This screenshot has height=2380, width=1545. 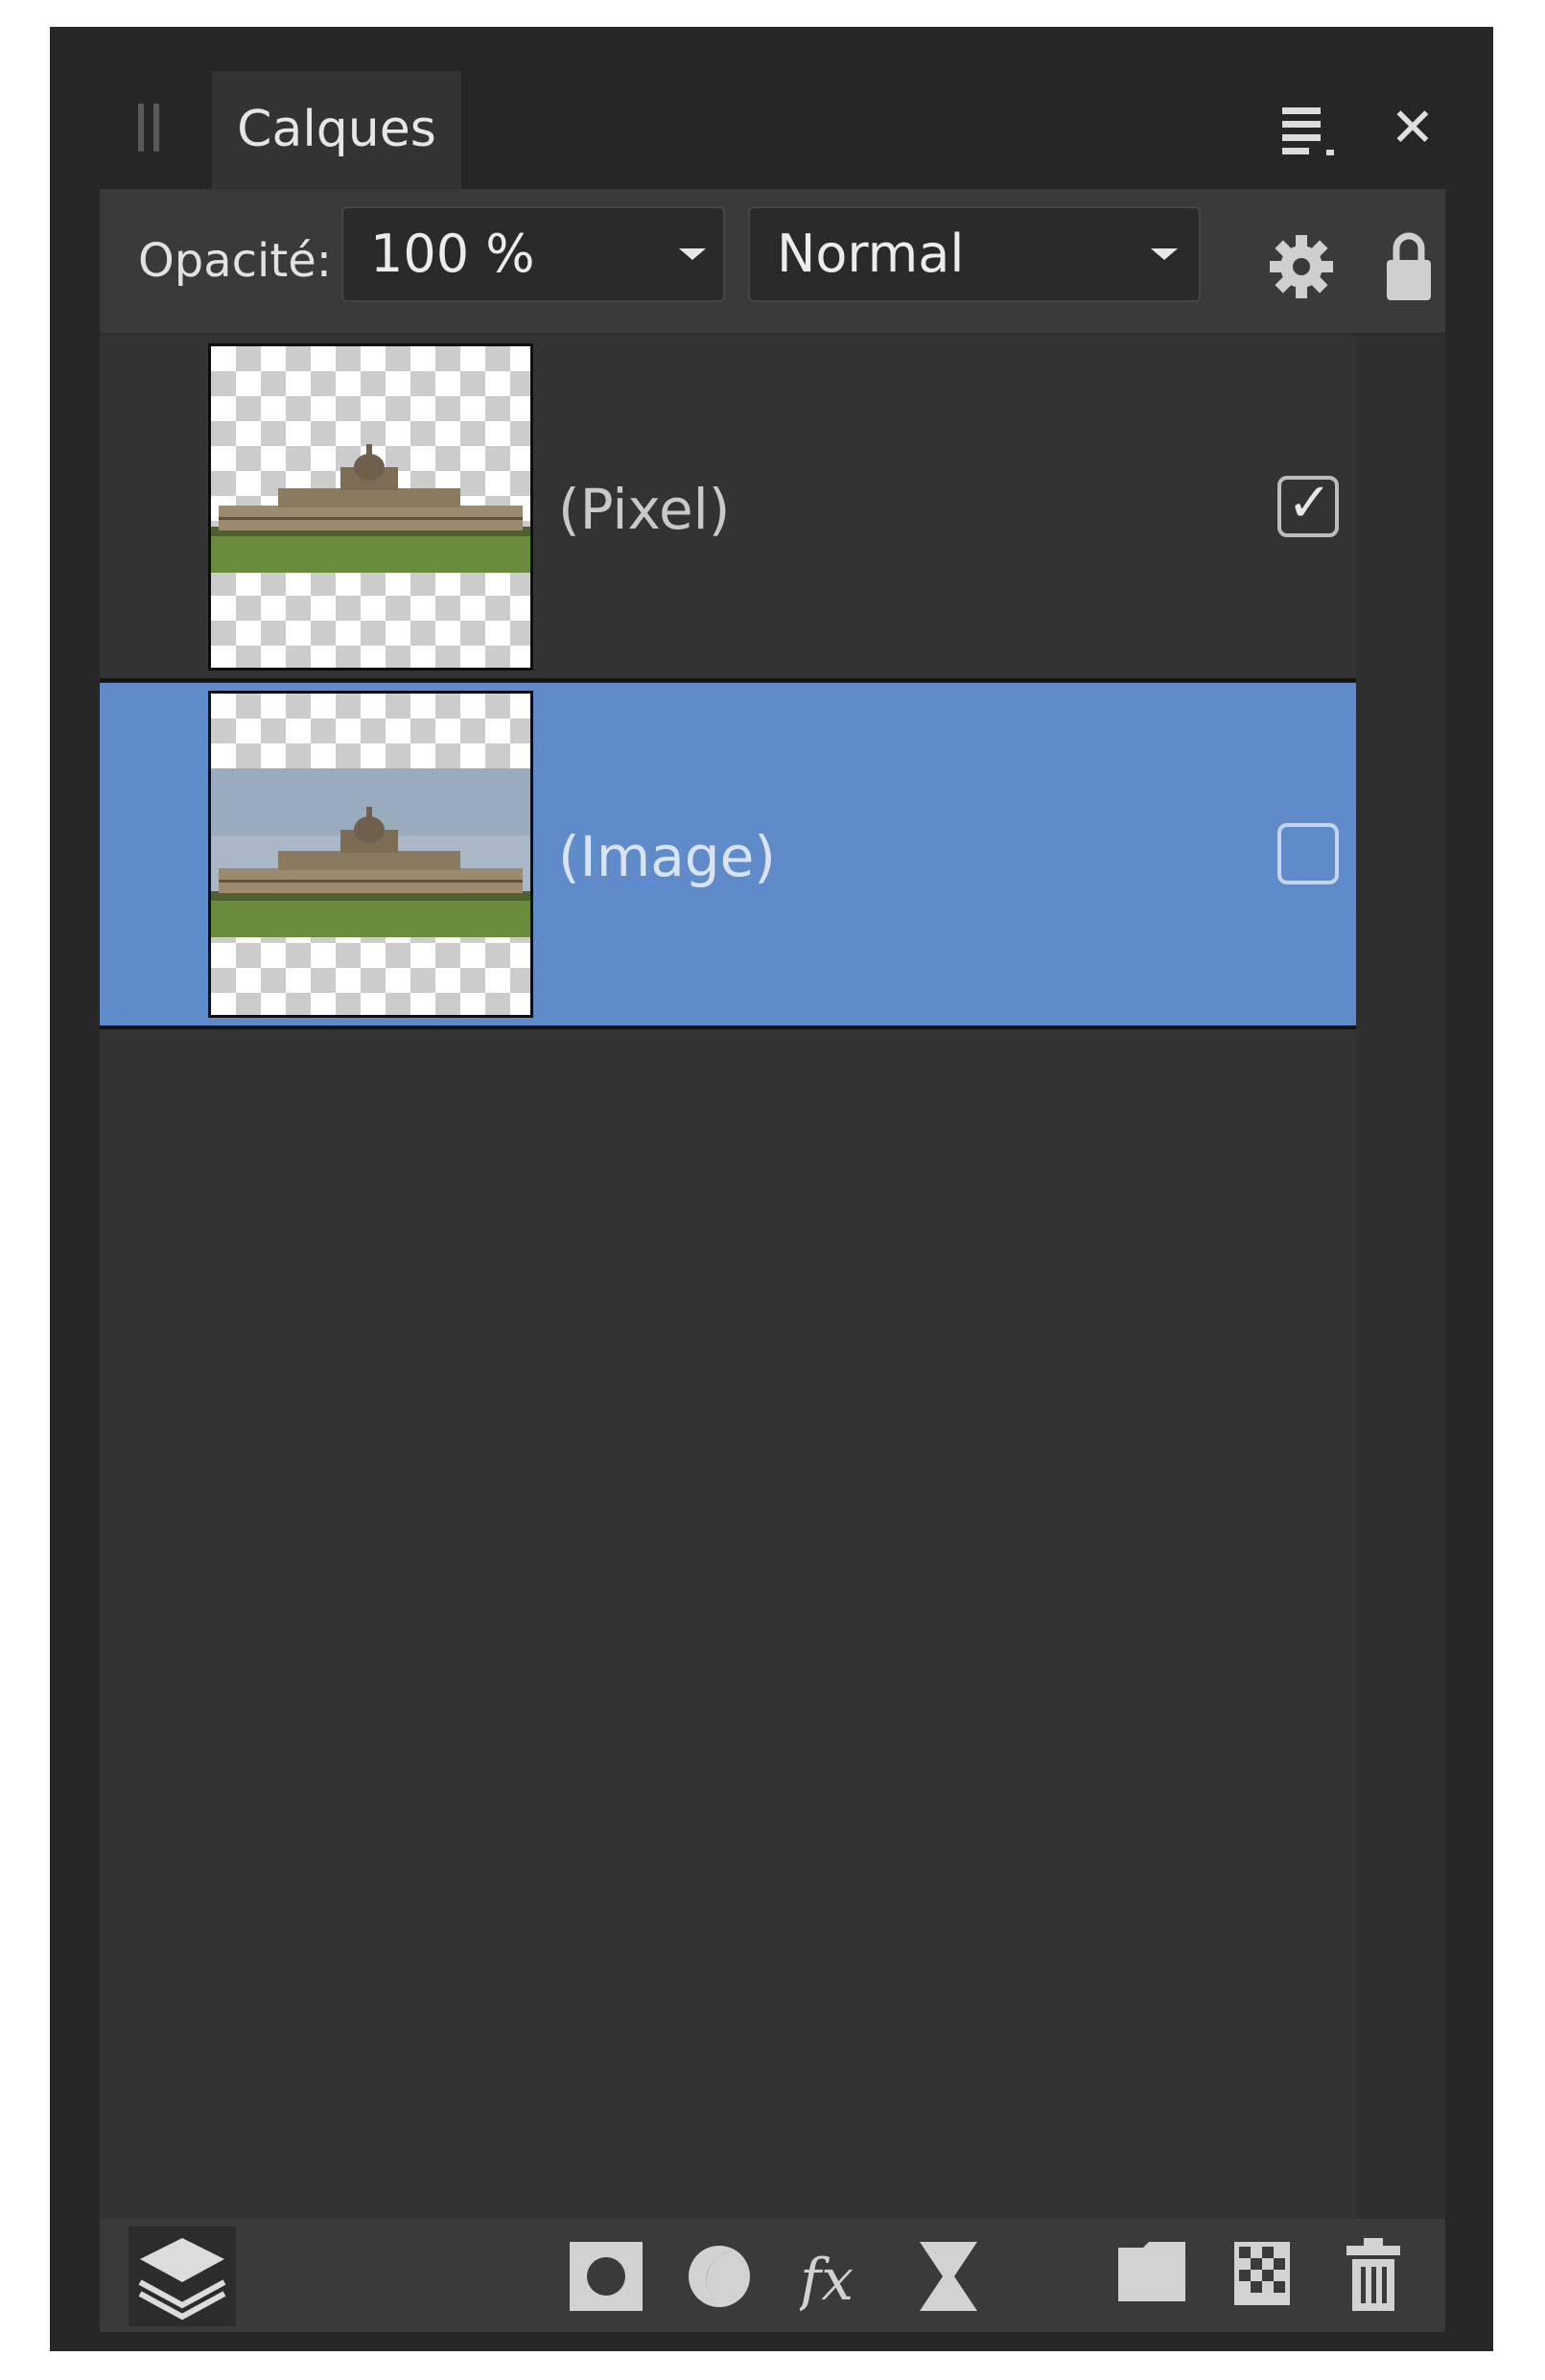 I want to click on layer-footer-toolbar: fx, so click(x=772, y=2276).